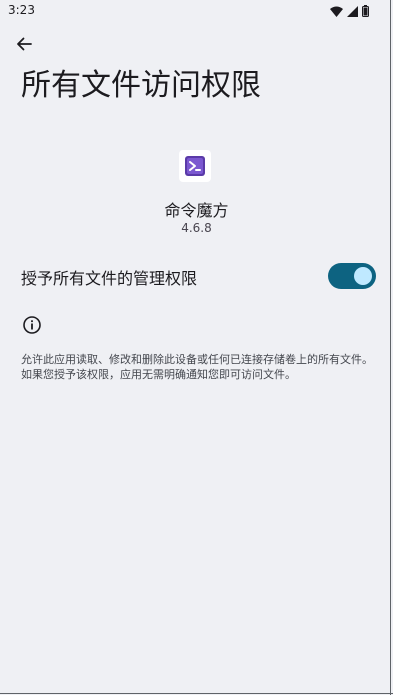 This screenshot has width=393, height=695. I want to click on status-icons, so click(349, 11).